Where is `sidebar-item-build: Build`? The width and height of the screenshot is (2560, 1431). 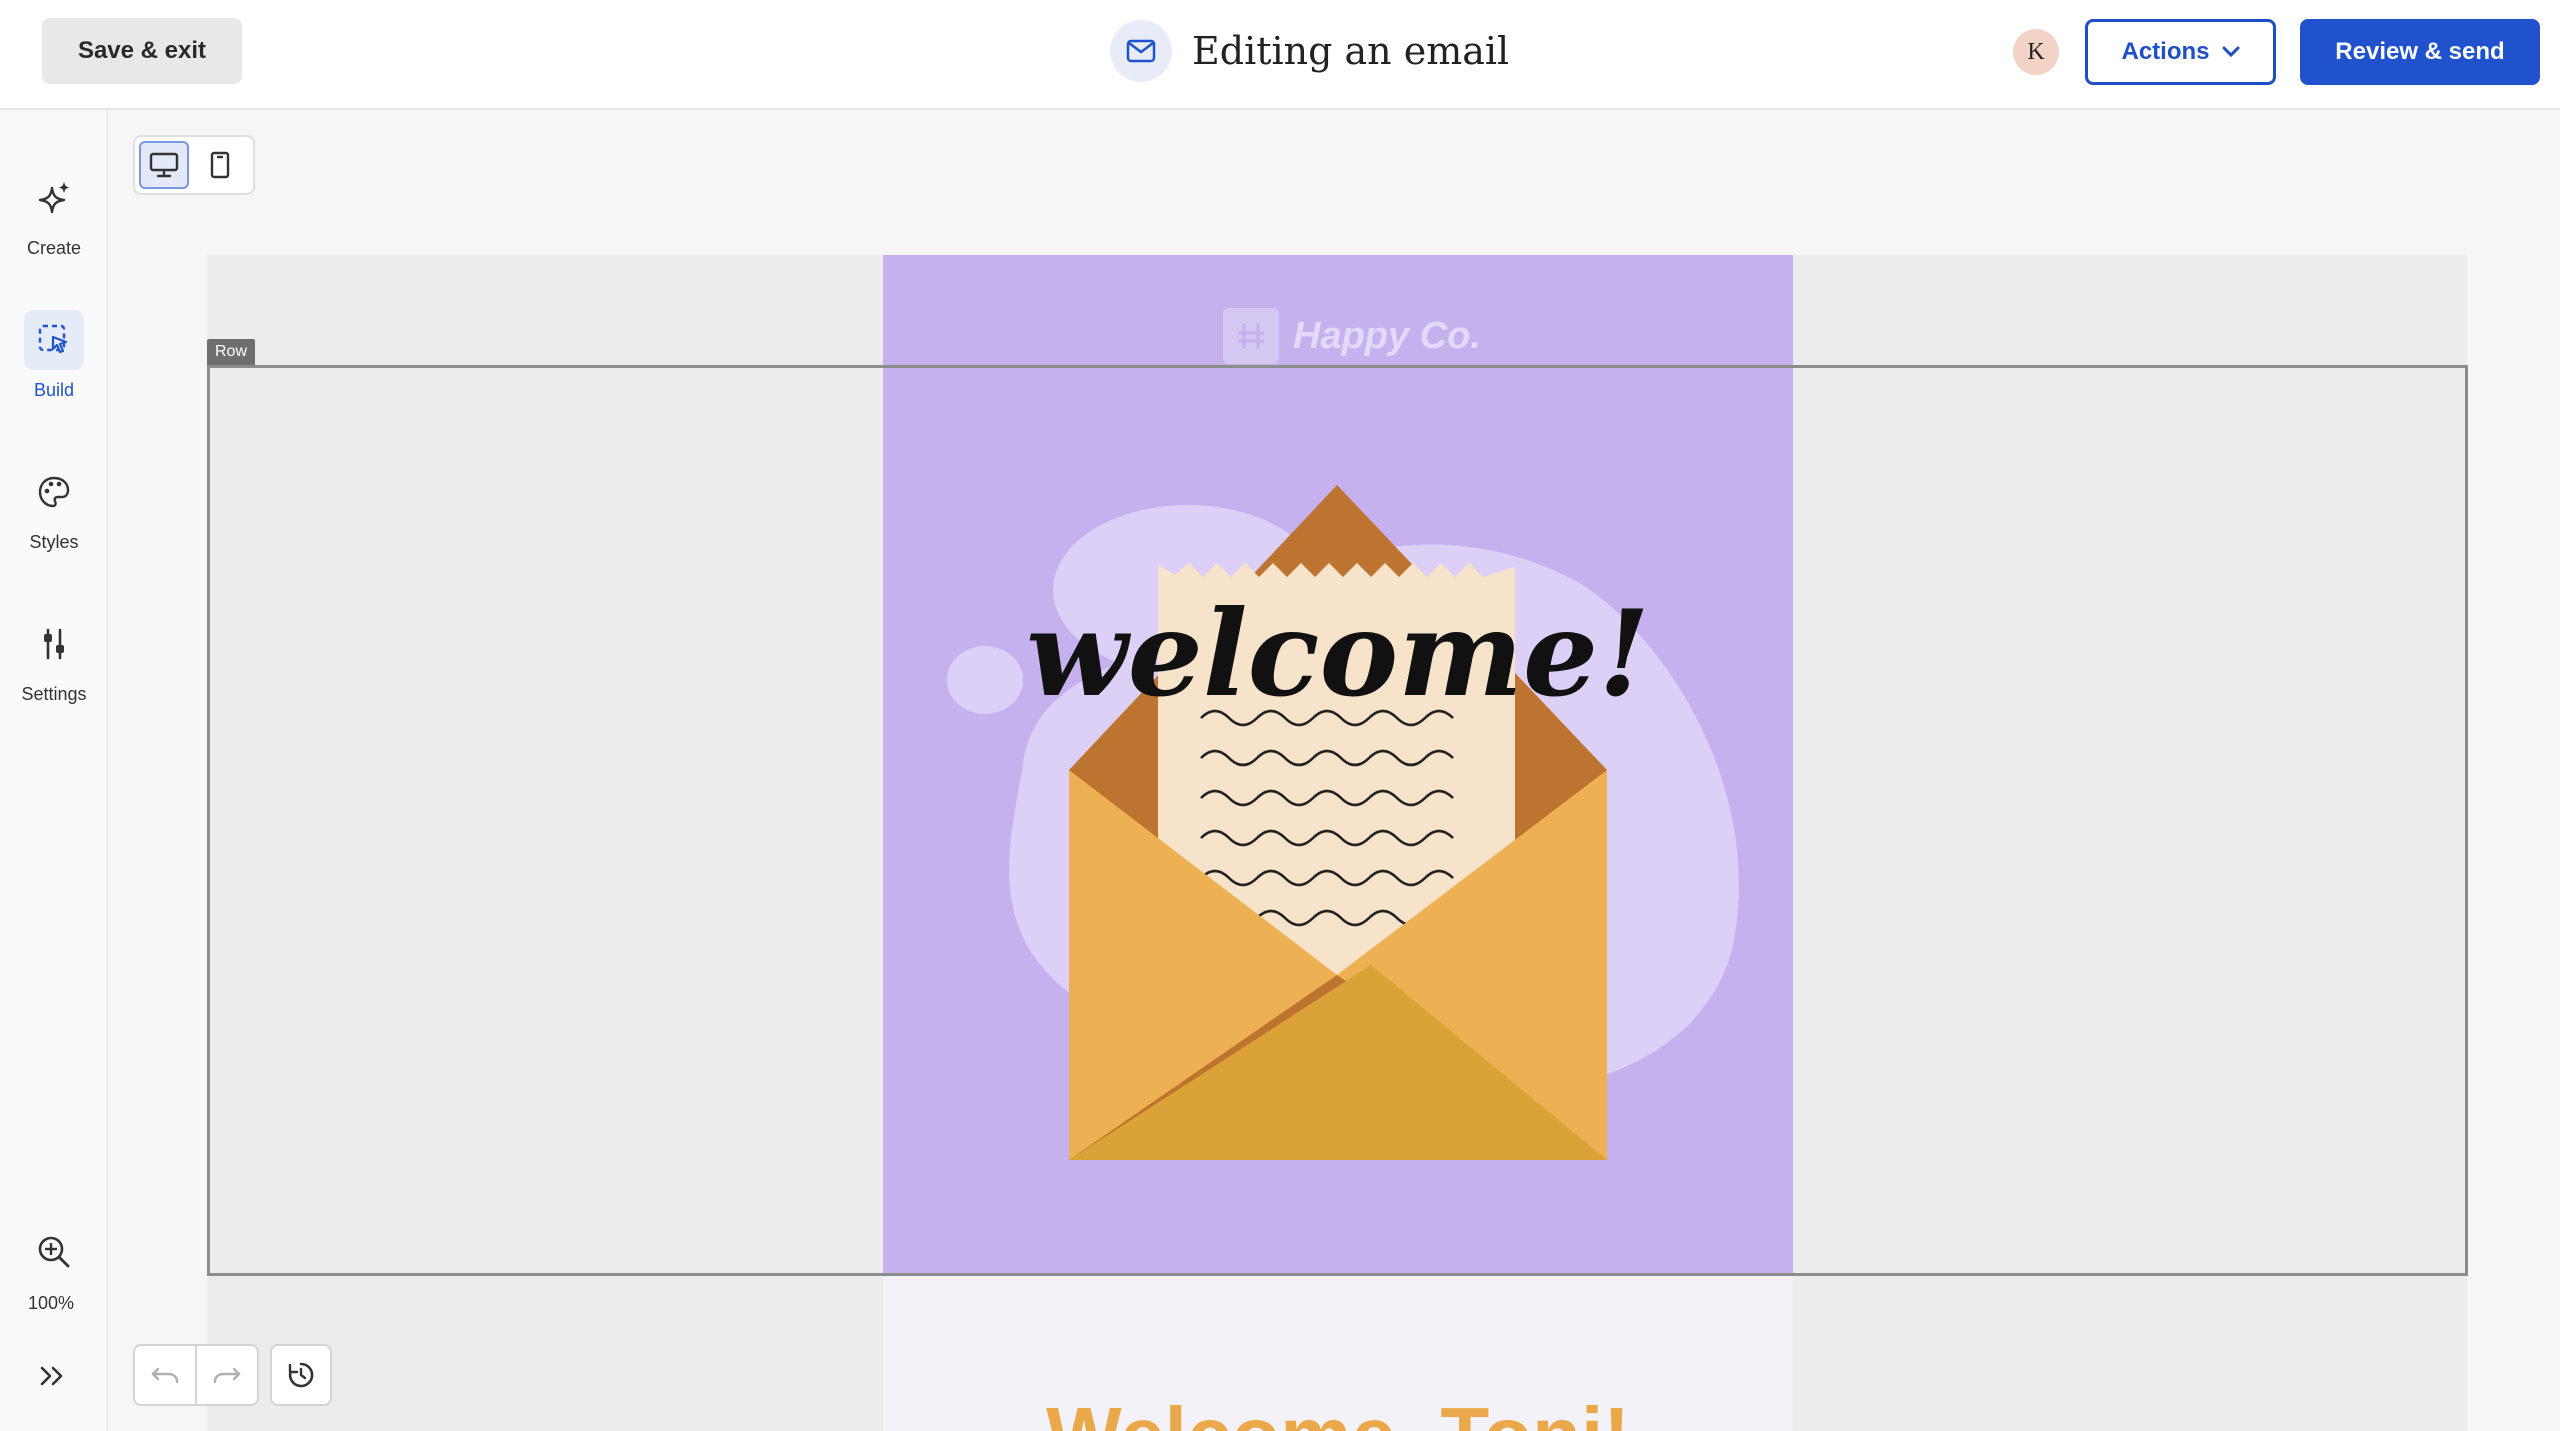
sidebar-item-build: Build is located at coordinates (54, 355).